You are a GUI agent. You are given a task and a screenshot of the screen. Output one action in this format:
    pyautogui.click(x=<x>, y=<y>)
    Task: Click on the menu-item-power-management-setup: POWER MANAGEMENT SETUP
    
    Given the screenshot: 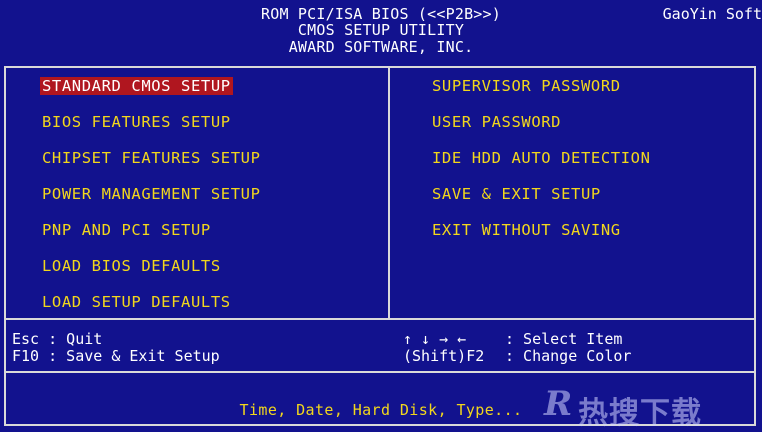 What is the action you would take?
    pyautogui.click(x=151, y=194)
    